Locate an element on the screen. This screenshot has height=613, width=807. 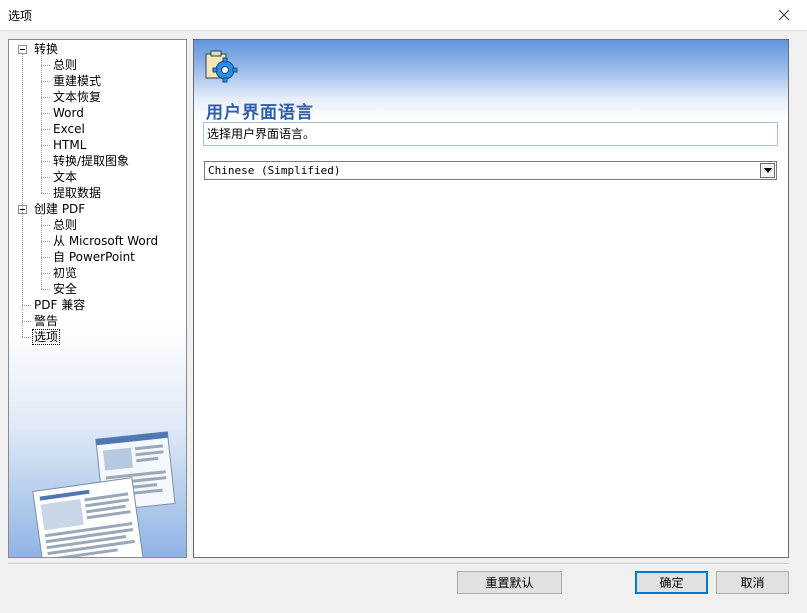
tree-item-label: 从 Microsoft Word is located at coordinates (106, 241).